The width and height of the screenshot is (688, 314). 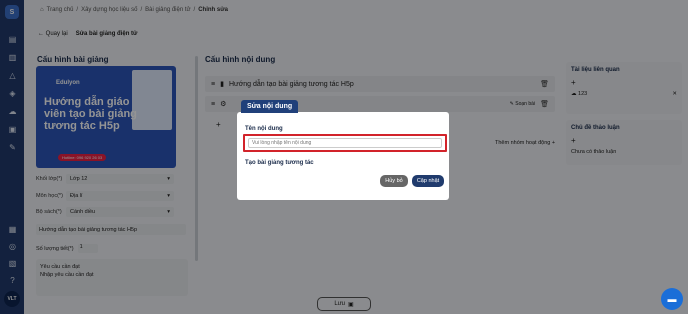 I want to click on modal-title: Sửa nội dung, so click(x=270, y=106).